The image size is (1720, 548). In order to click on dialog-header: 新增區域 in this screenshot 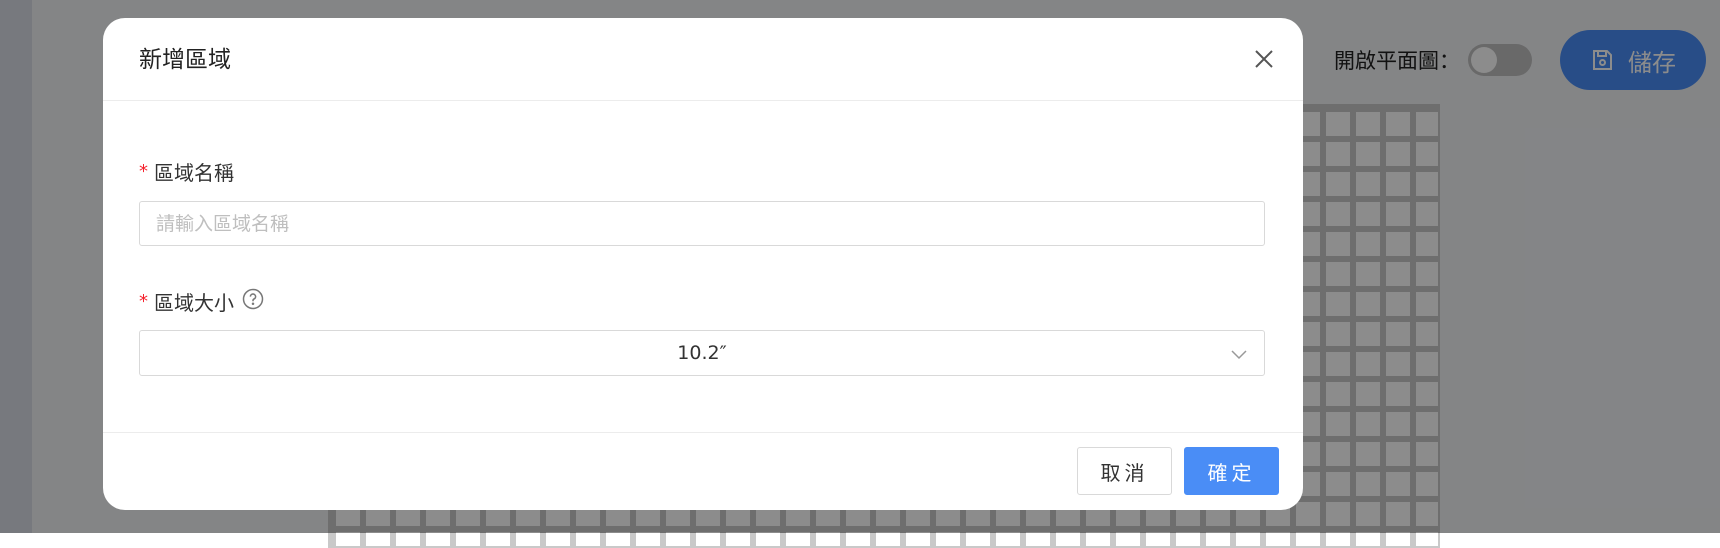, I will do `click(703, 59)`.